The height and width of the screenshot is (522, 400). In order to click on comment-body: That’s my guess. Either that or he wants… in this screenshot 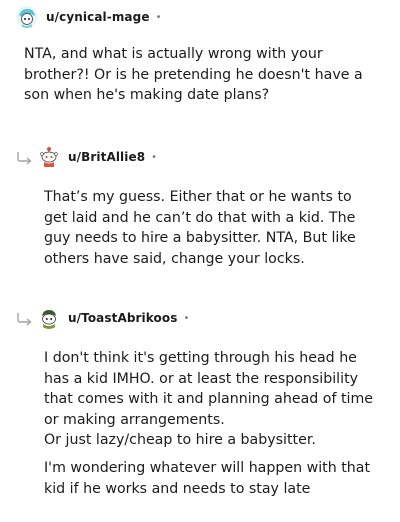, I will do `click(208, 228)`.